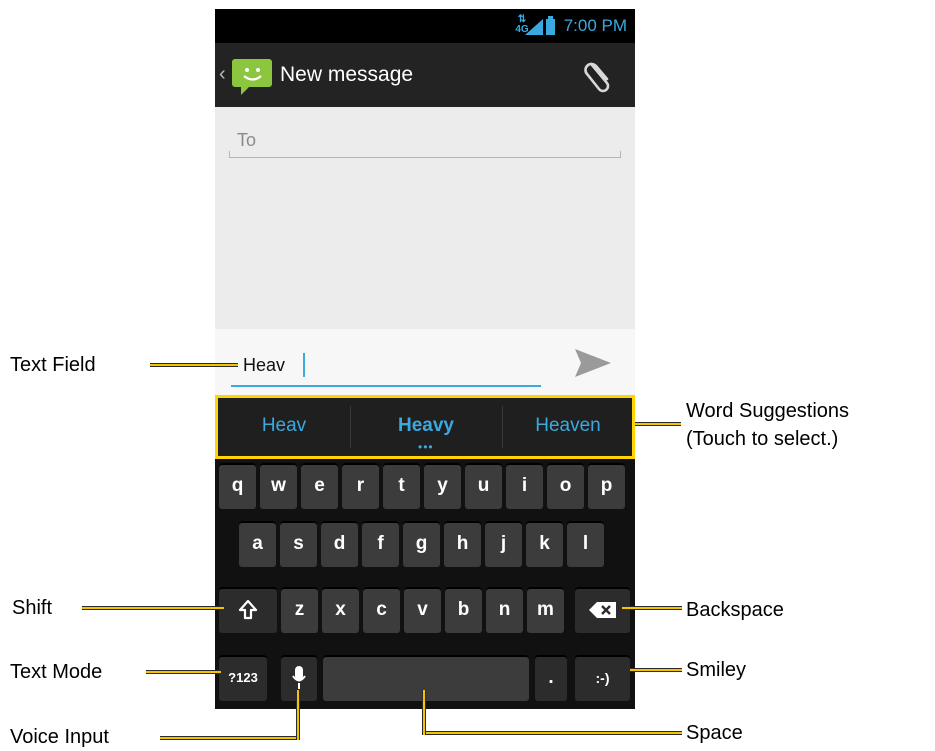 This screenshot has height=751, width=935. I want to click on key-m: m, so click(545, 610).